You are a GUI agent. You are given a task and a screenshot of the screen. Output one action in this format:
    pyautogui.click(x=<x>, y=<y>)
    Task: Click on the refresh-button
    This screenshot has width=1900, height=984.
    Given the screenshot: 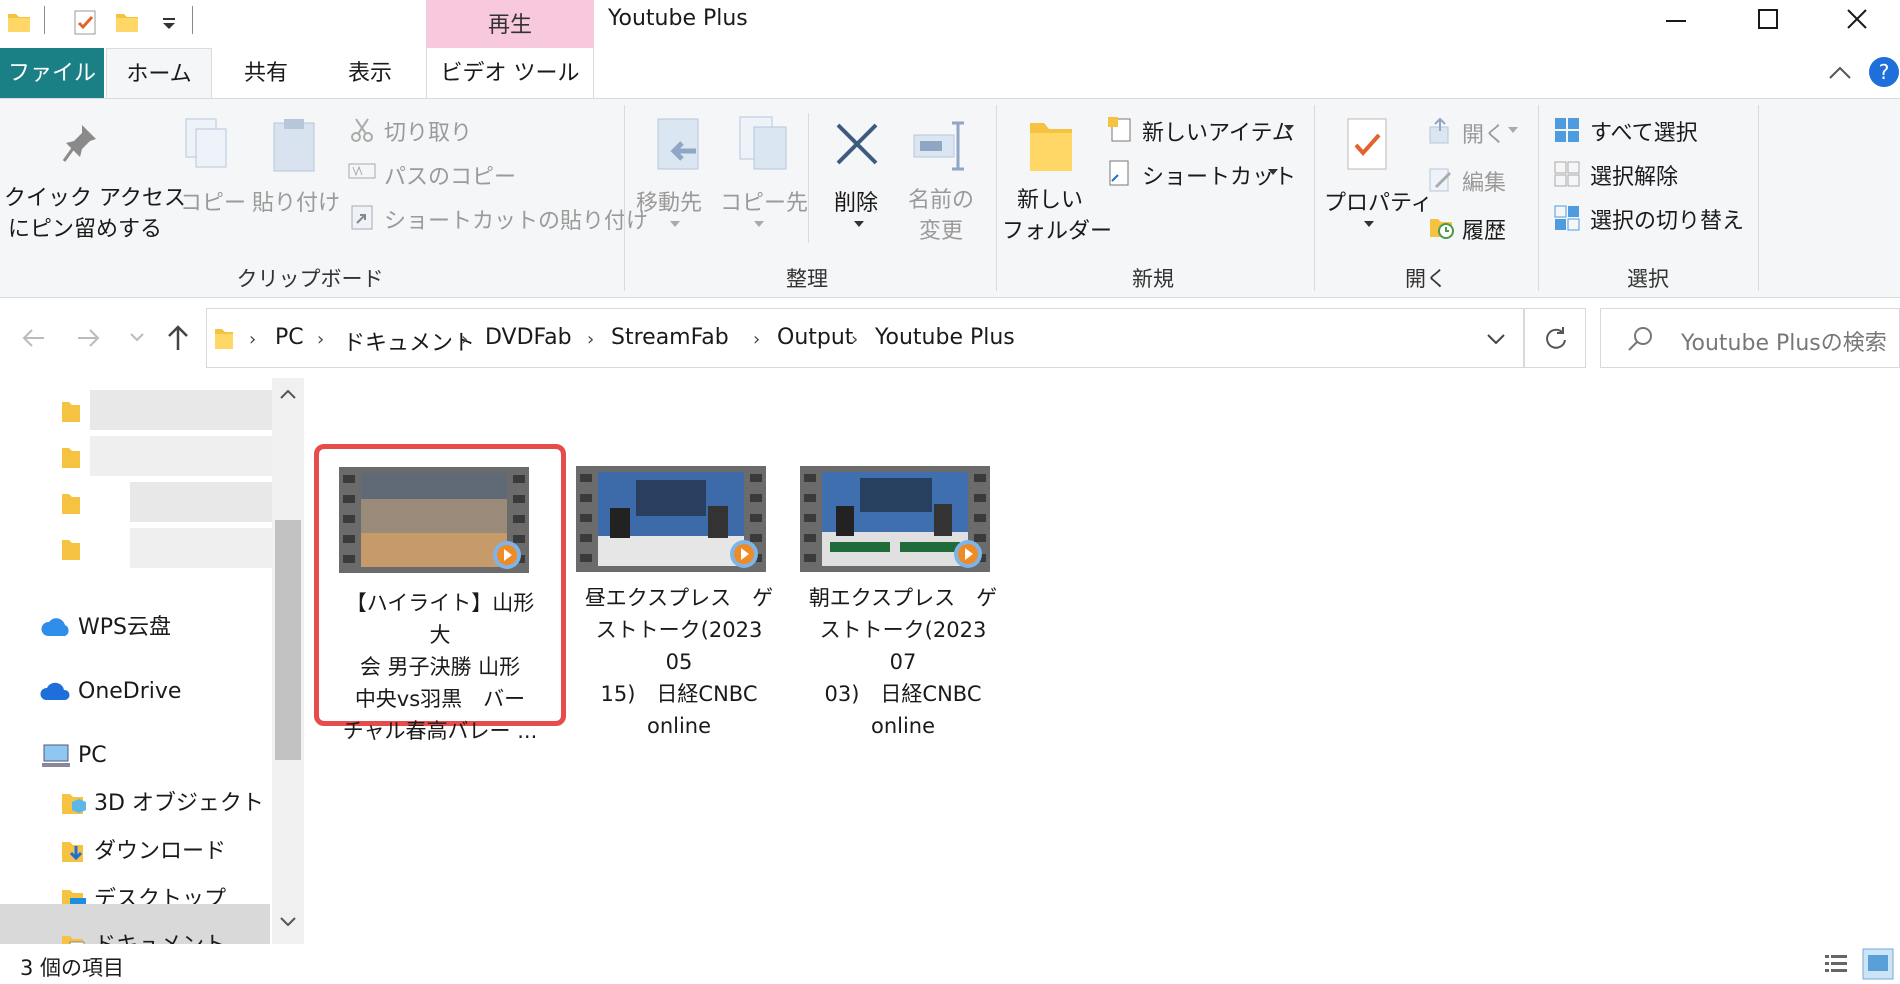 What is the action you would take?
    pyautogui.click(x=1555, y=338)
    